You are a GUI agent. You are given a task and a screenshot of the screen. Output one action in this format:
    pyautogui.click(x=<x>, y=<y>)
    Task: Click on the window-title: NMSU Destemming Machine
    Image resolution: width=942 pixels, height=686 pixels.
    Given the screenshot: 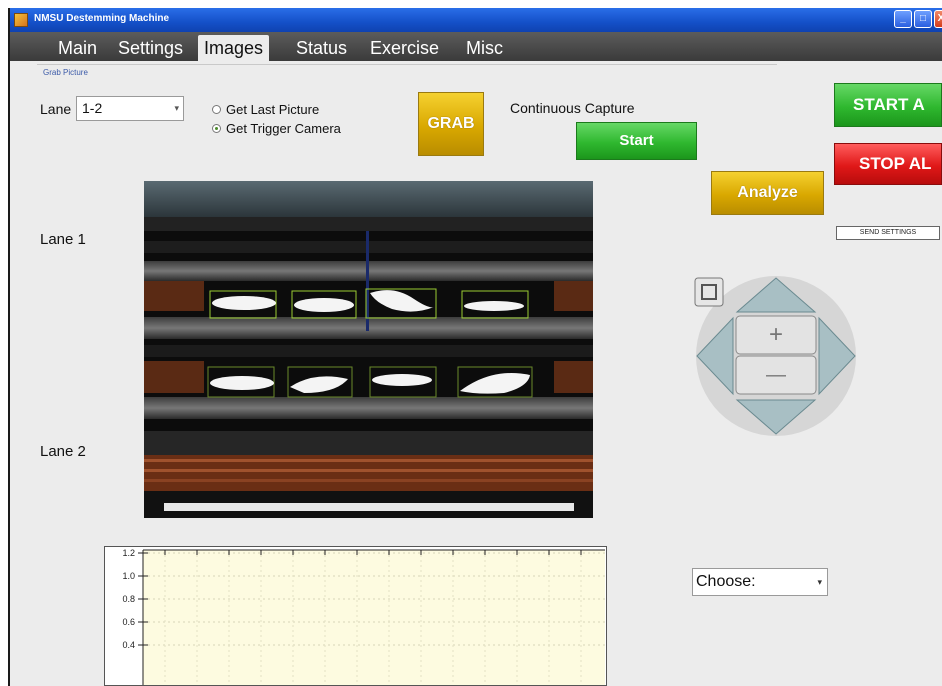 What is the action you would take?
    pyautogui.click(x=102, y=18)
    